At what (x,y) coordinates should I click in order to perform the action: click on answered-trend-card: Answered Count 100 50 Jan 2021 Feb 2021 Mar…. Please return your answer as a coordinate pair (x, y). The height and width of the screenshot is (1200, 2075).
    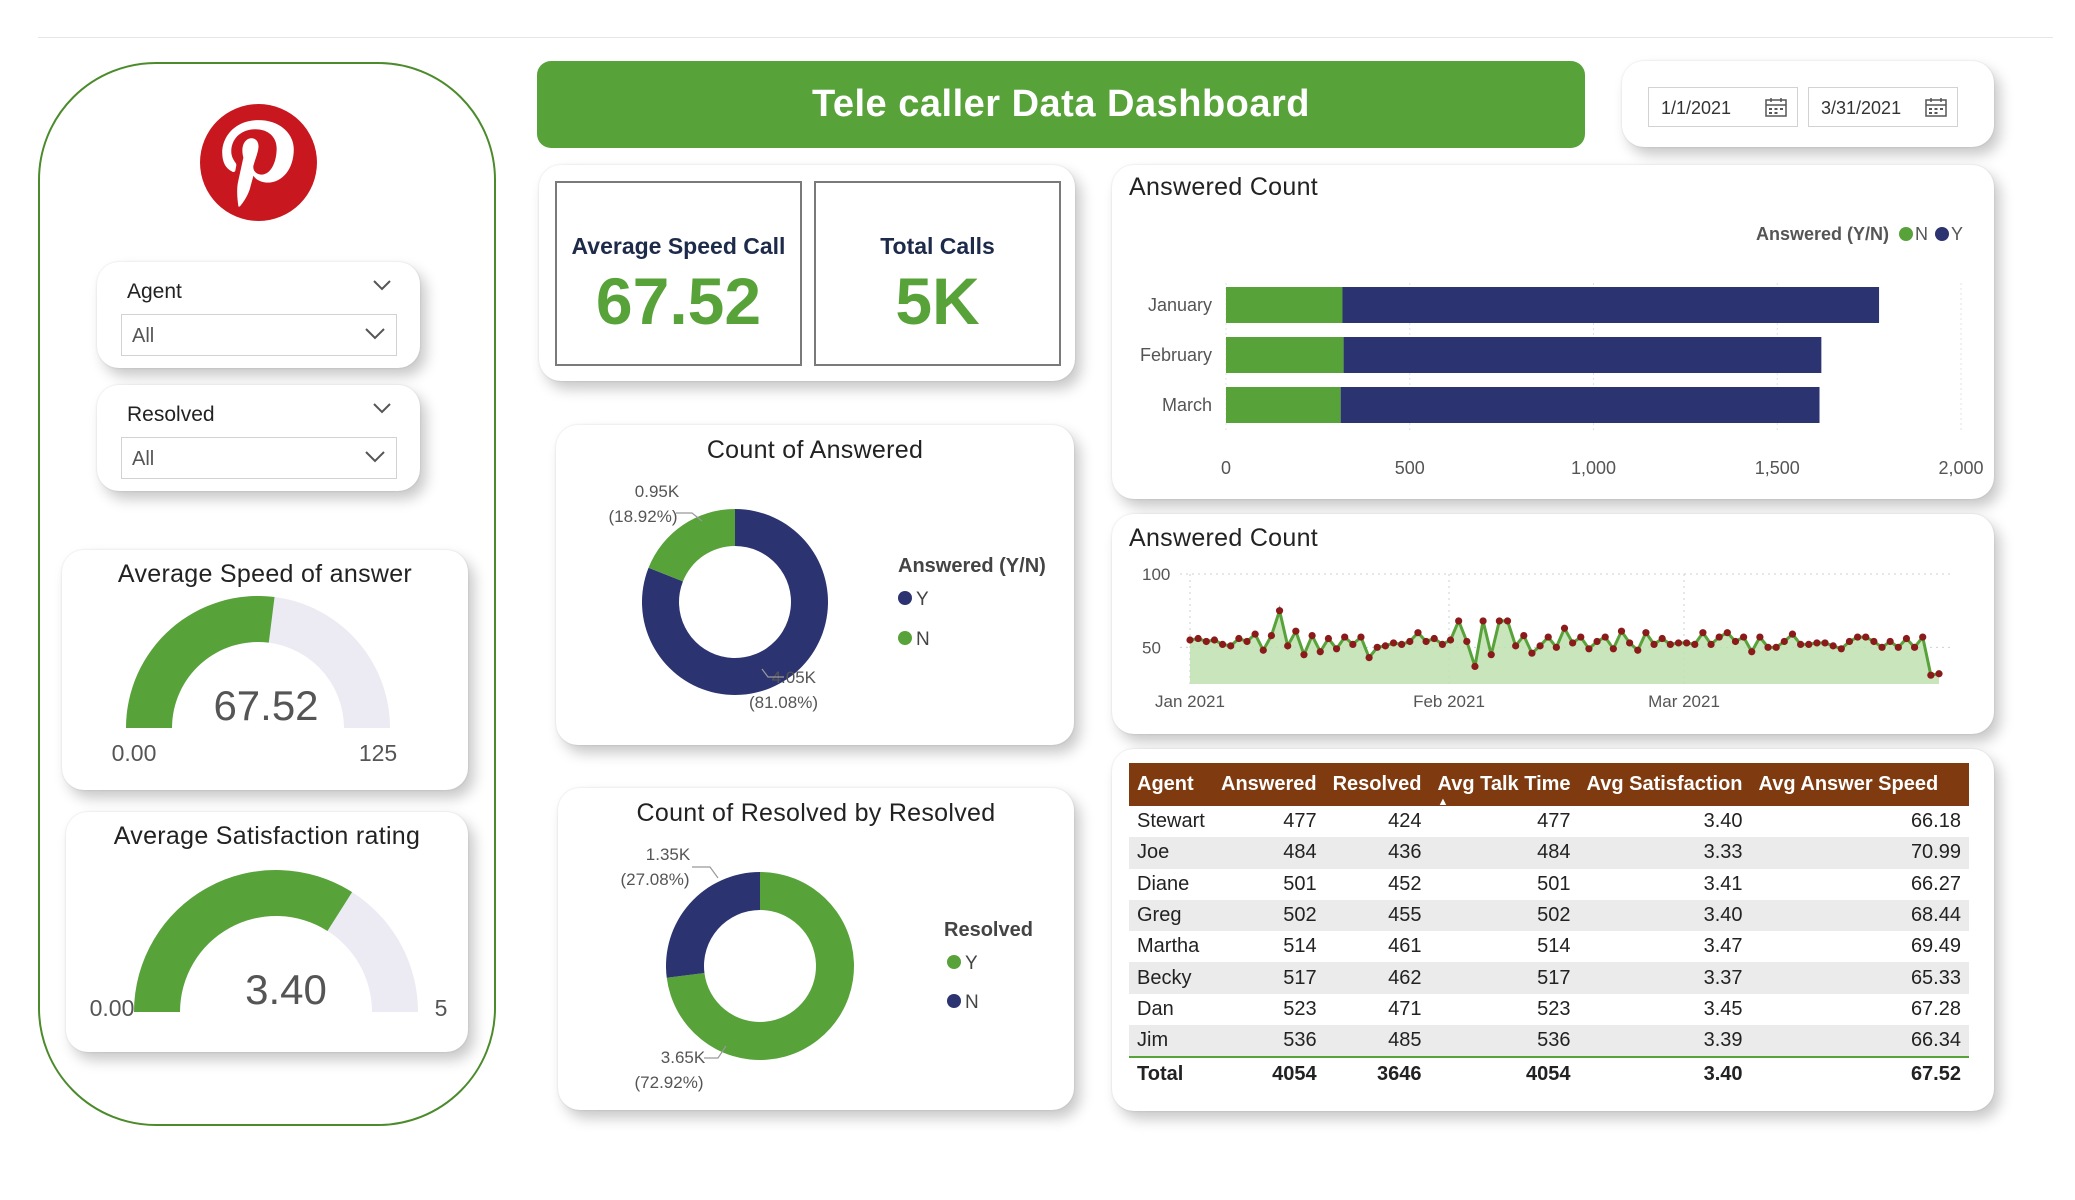
    Looking at the image, I should click on (1553, 624).